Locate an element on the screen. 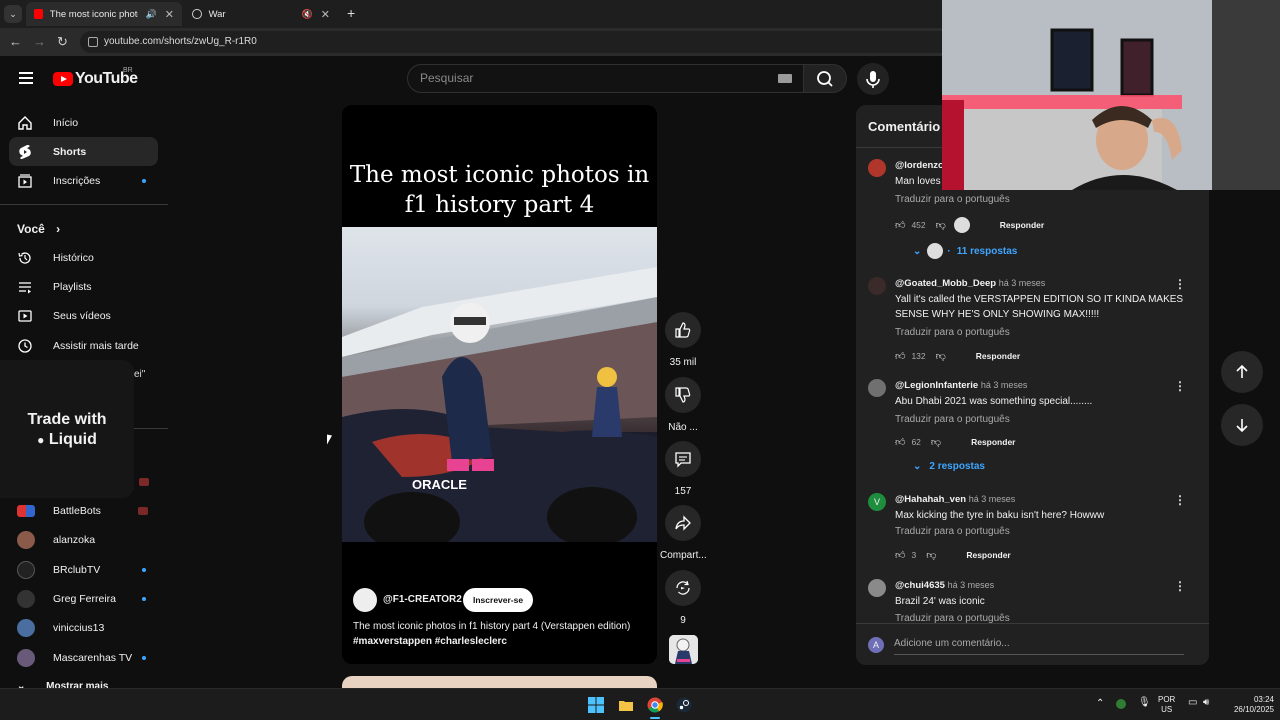 The width and height of the screenshot is (1280, 720). channel-avatar is located at coordinates (365, 600).